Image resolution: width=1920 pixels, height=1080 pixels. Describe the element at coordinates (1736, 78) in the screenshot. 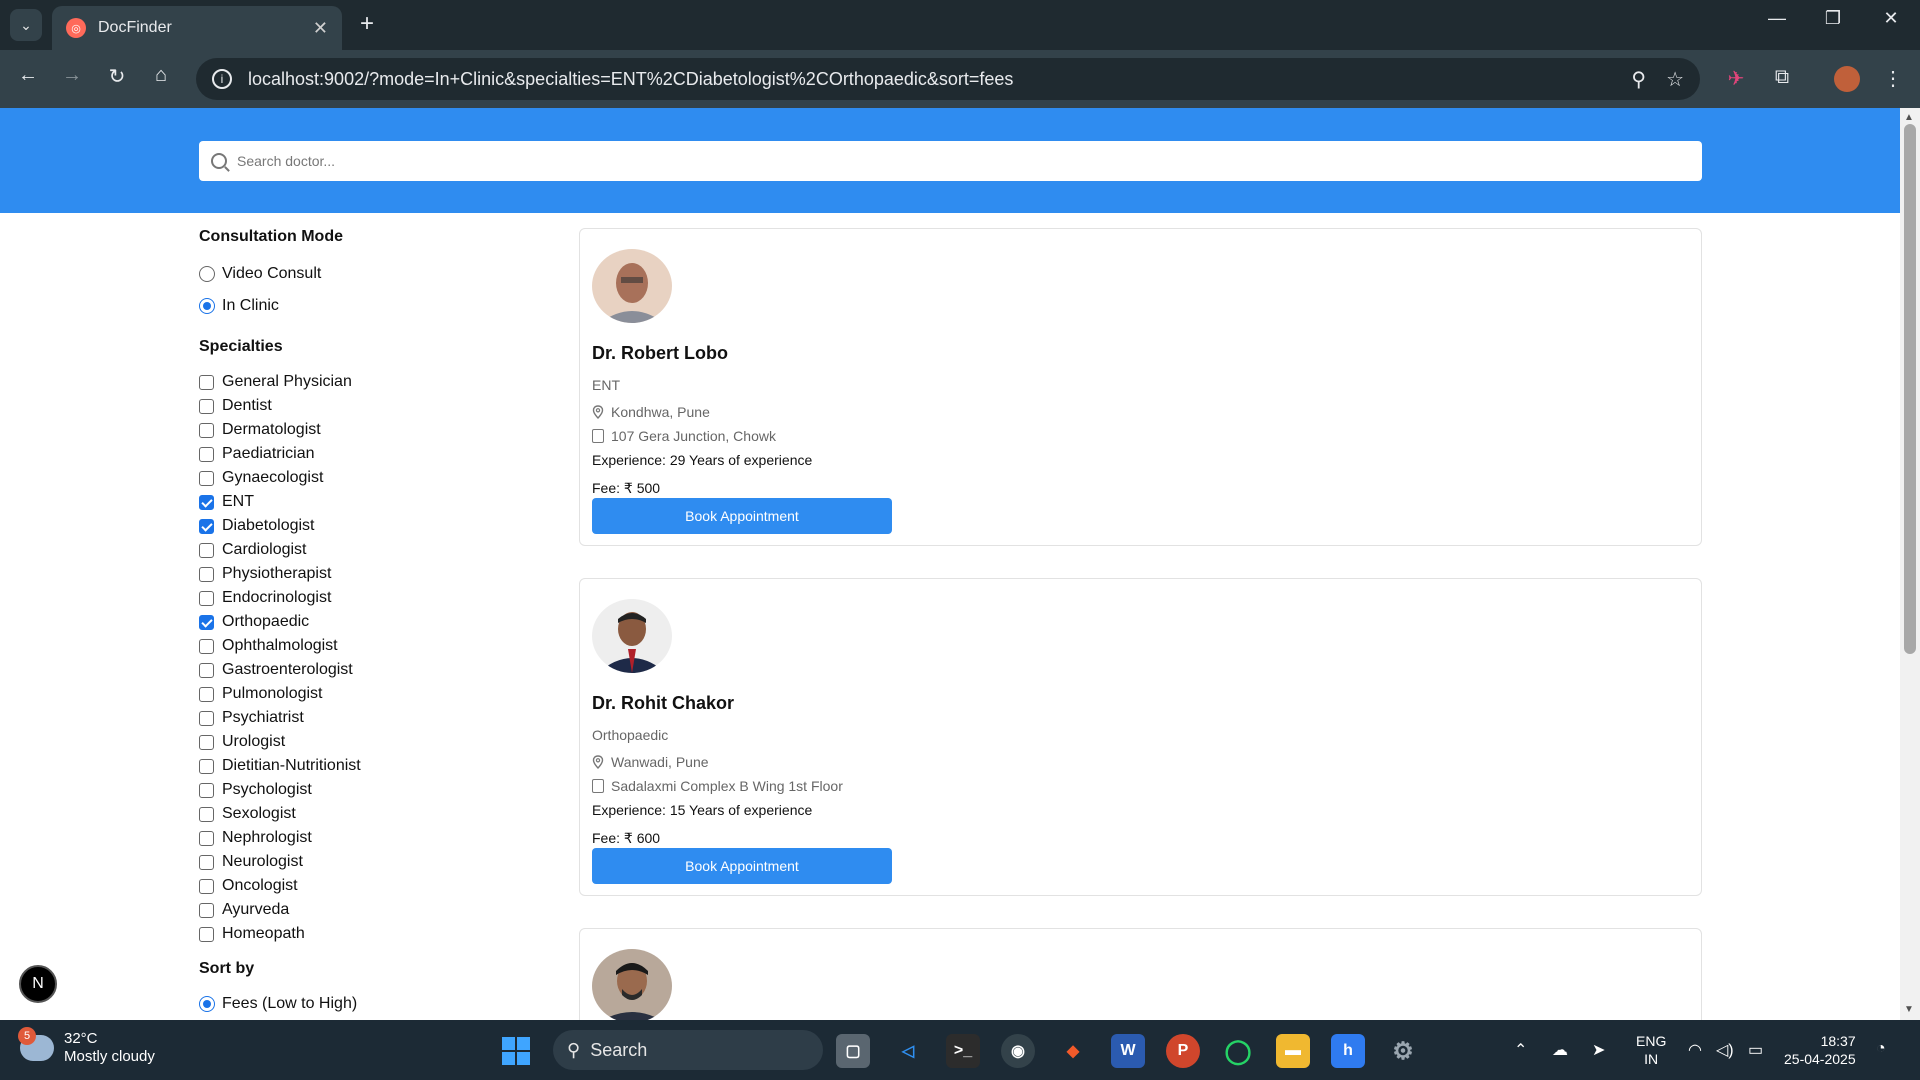

I see `extension-icon: ✈` at that location.